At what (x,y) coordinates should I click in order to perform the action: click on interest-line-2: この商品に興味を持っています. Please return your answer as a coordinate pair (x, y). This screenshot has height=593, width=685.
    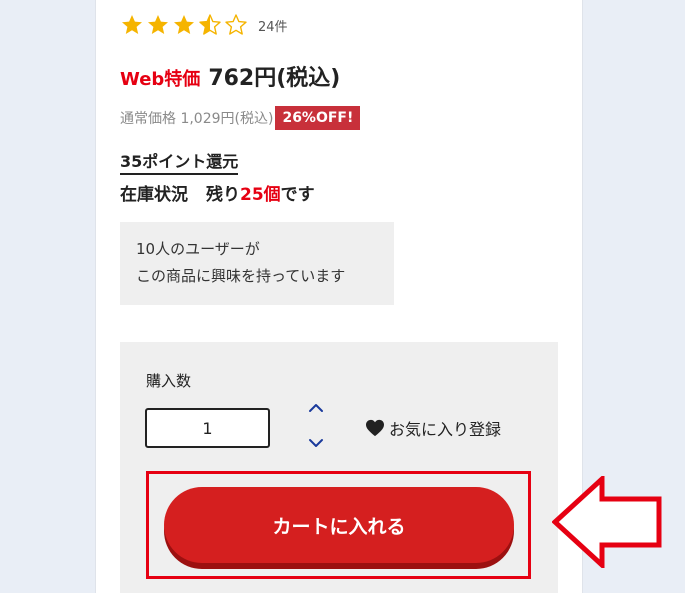
    Looking at the image, I should click on (241, 276).